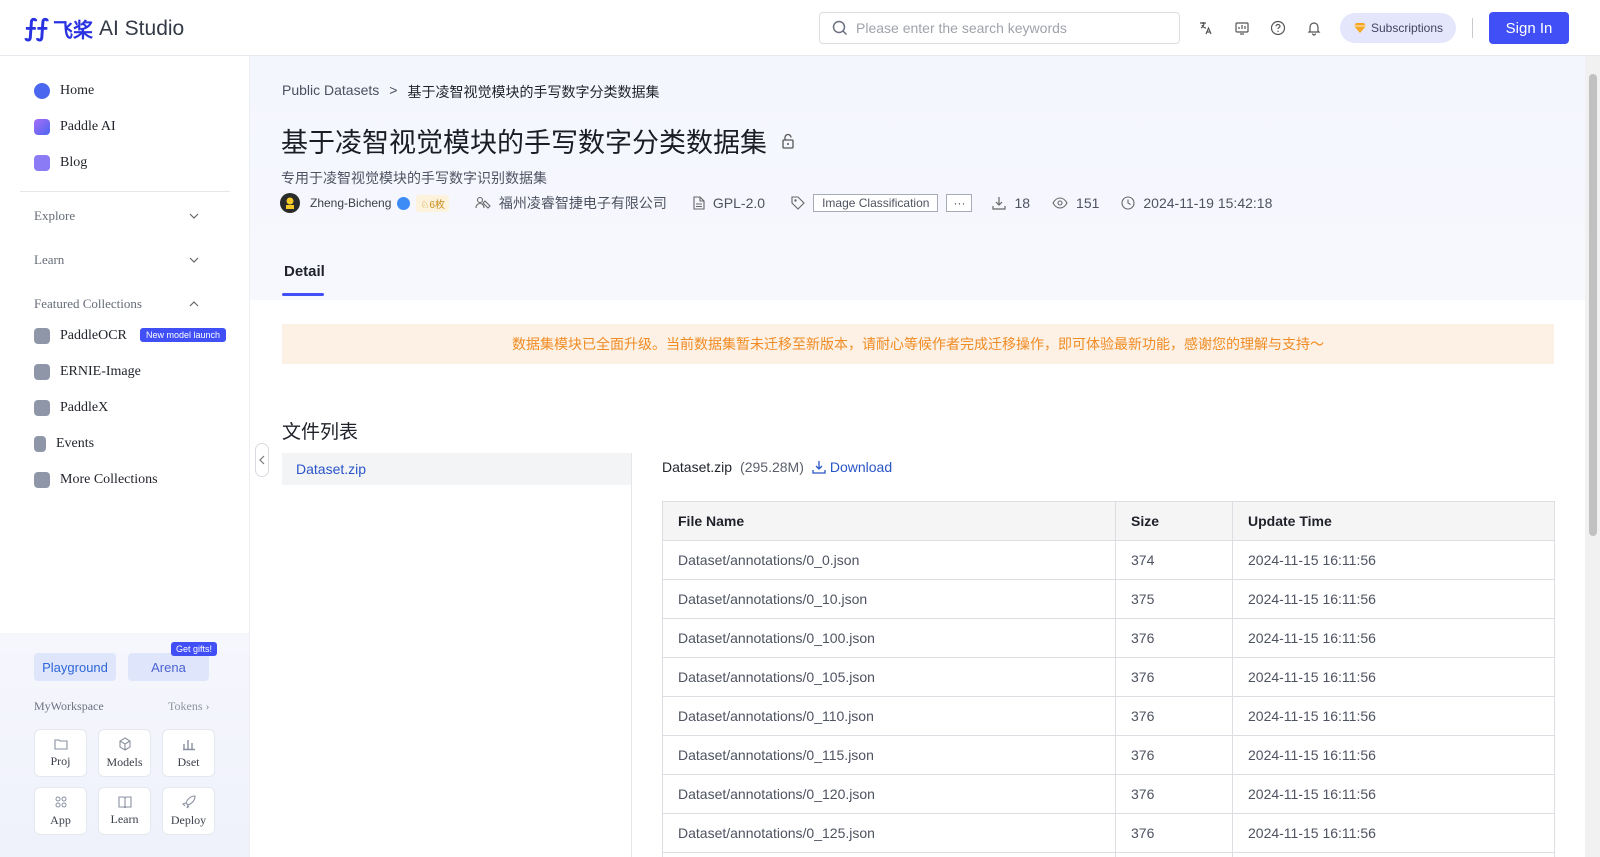  Describe the element at coordinates (582, 203) in the screenshot. I see `org-name: 福州凌睿智捷电子有限公司` at that location.